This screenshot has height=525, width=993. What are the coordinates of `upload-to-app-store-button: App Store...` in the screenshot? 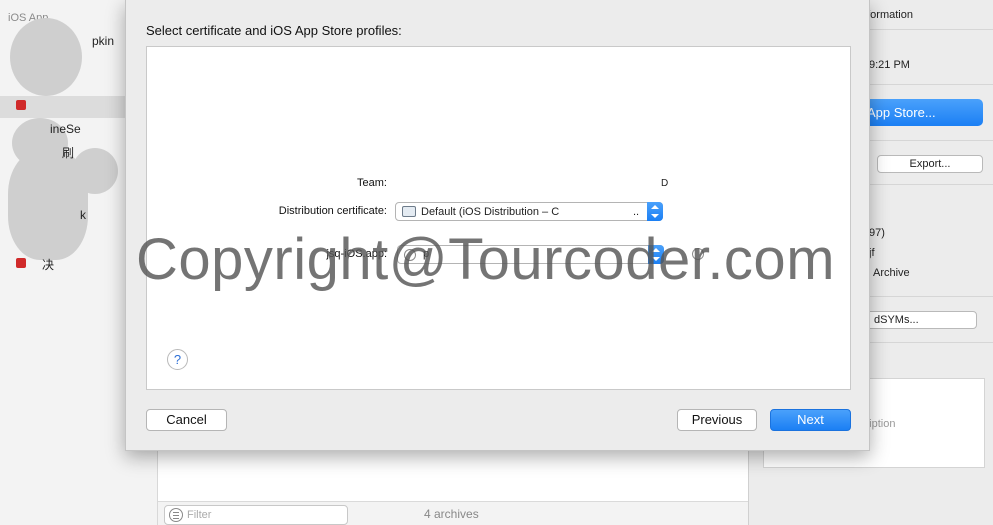 It's located at (920, 112).